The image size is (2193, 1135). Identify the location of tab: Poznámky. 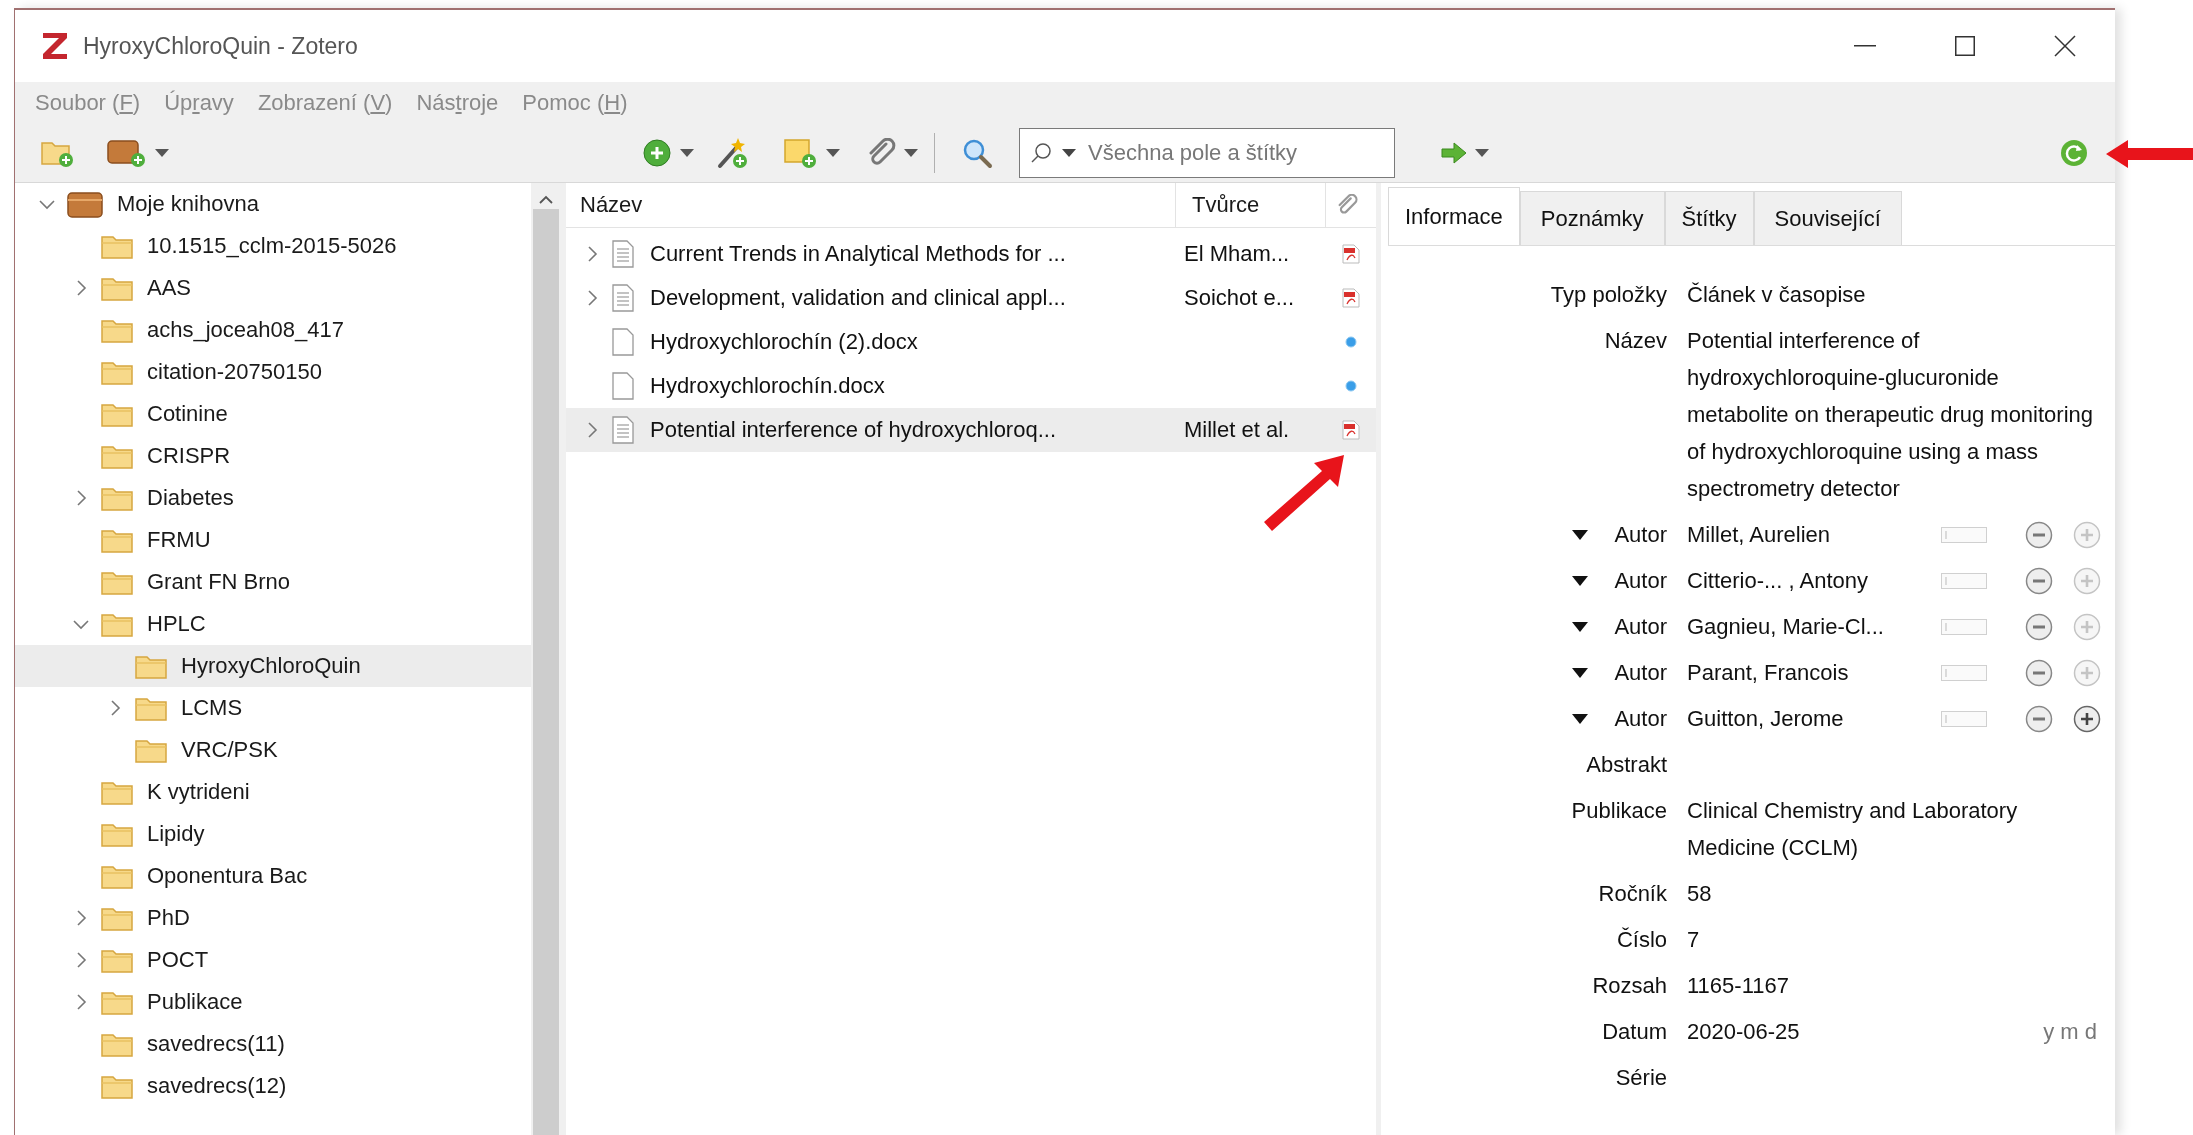
(1592, 218).